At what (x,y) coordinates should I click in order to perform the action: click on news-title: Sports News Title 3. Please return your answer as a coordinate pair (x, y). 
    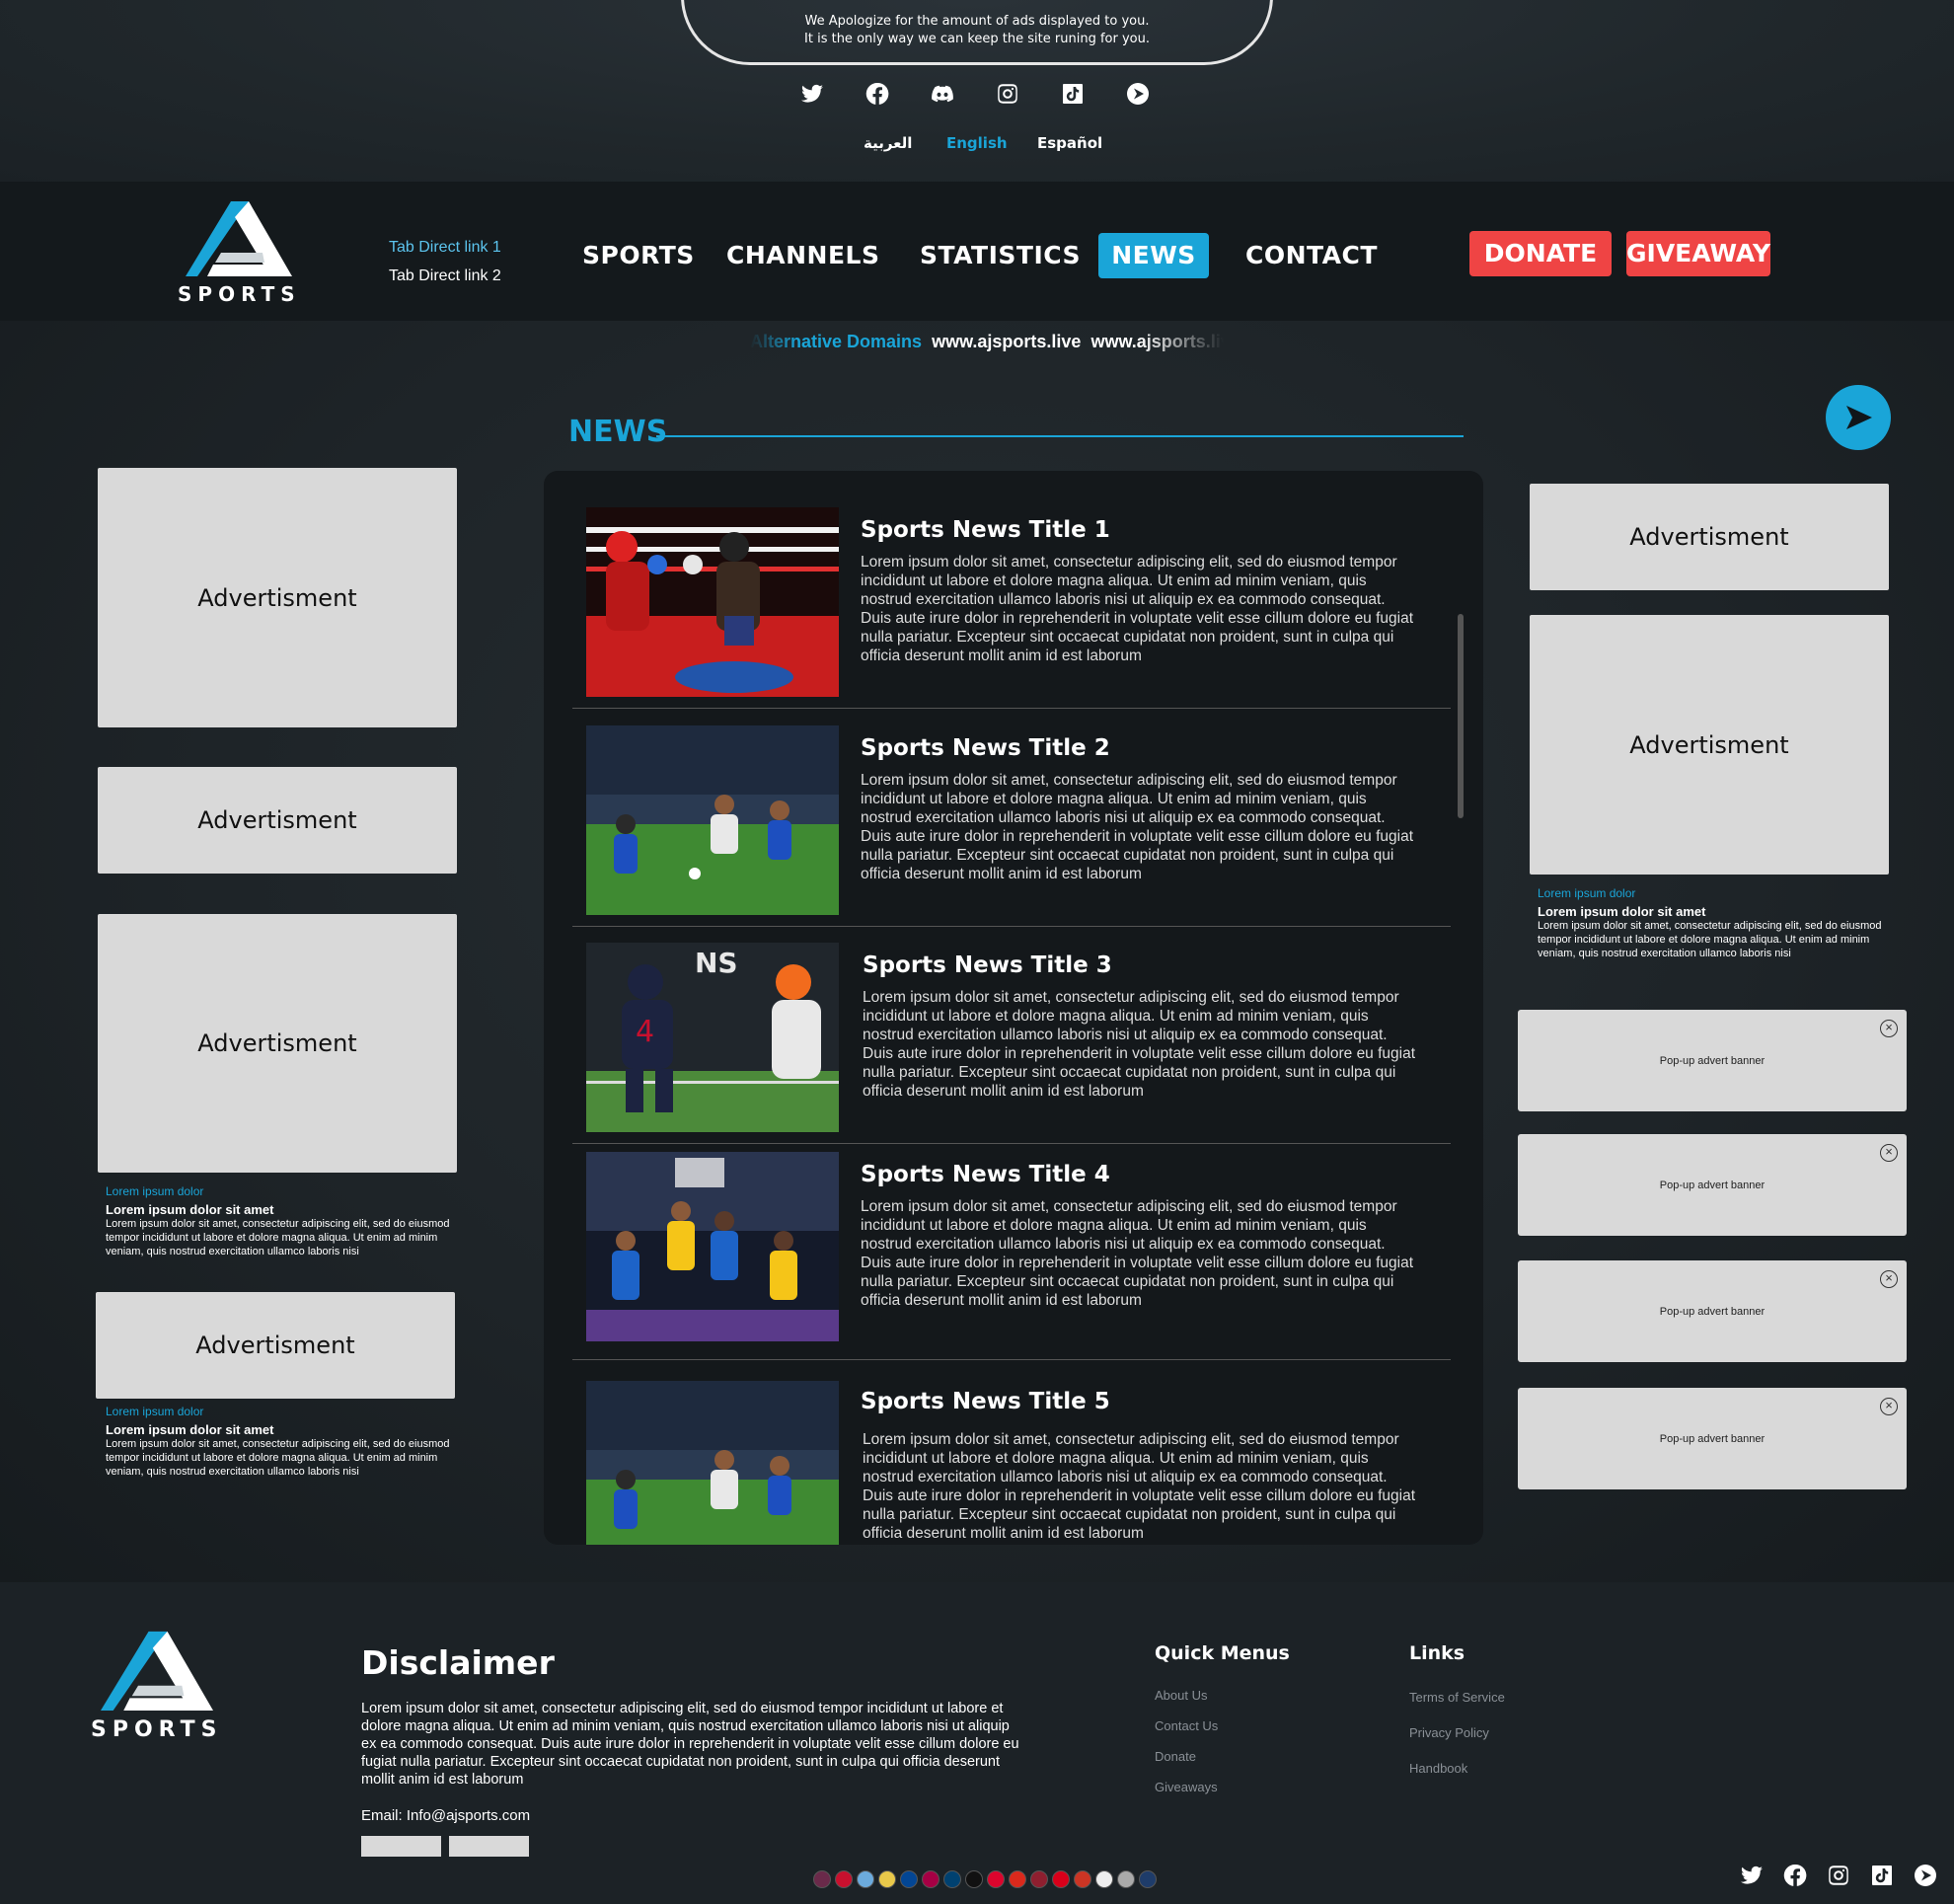
    Looking at the image, I should click on (987, 965).